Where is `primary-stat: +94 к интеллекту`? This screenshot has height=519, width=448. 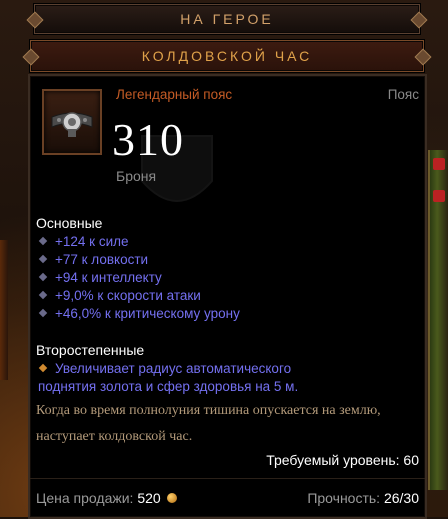
primary-stat: +94 к интеллекту is located at coordinates (100, 277).